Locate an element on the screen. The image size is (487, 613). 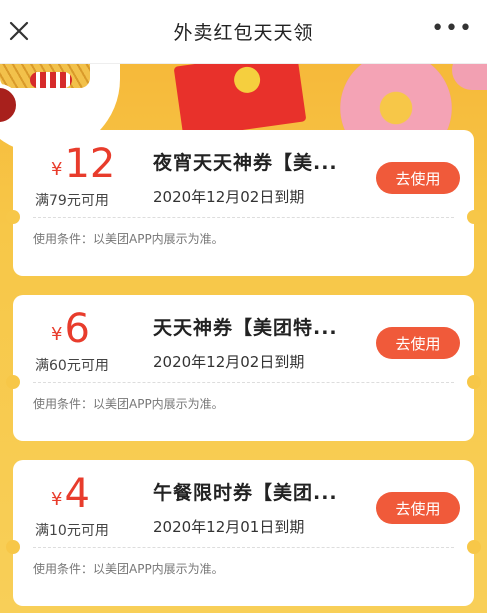
ribbon-illustration is located at coordinates (51, 80).